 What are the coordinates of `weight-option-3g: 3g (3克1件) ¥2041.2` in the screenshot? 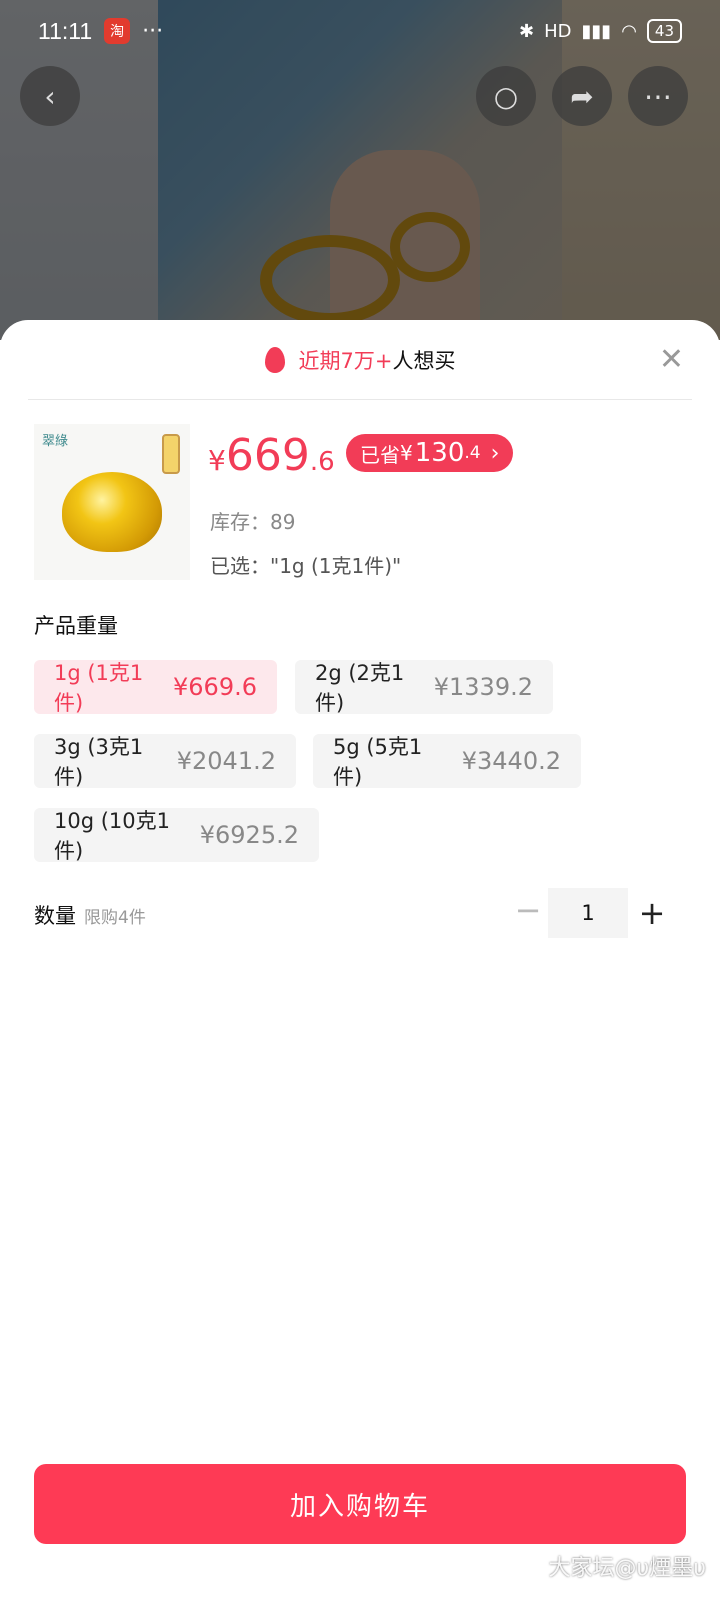 It's located at (165, 761).